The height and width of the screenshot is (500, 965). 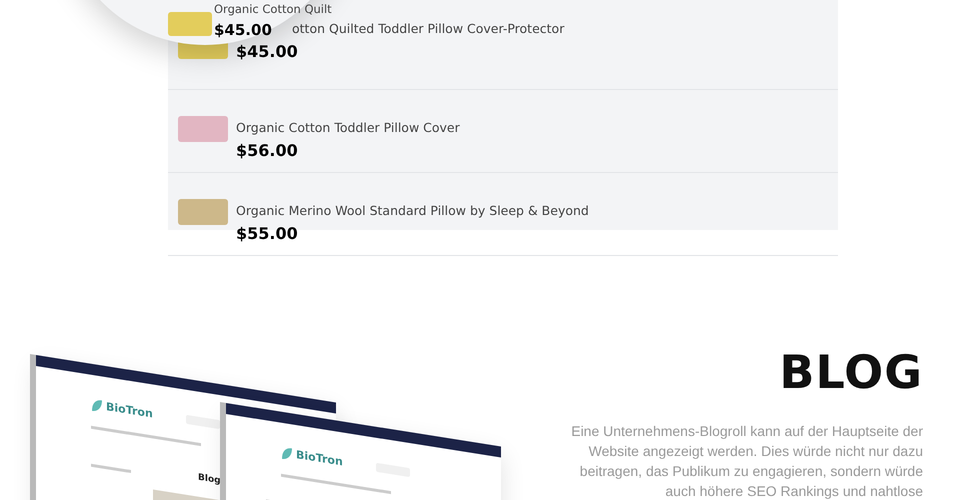 I want to click on product-title: Organic Merino Wool Standard Pillow by Sleep & Beyond, so click(x=412, y=210).